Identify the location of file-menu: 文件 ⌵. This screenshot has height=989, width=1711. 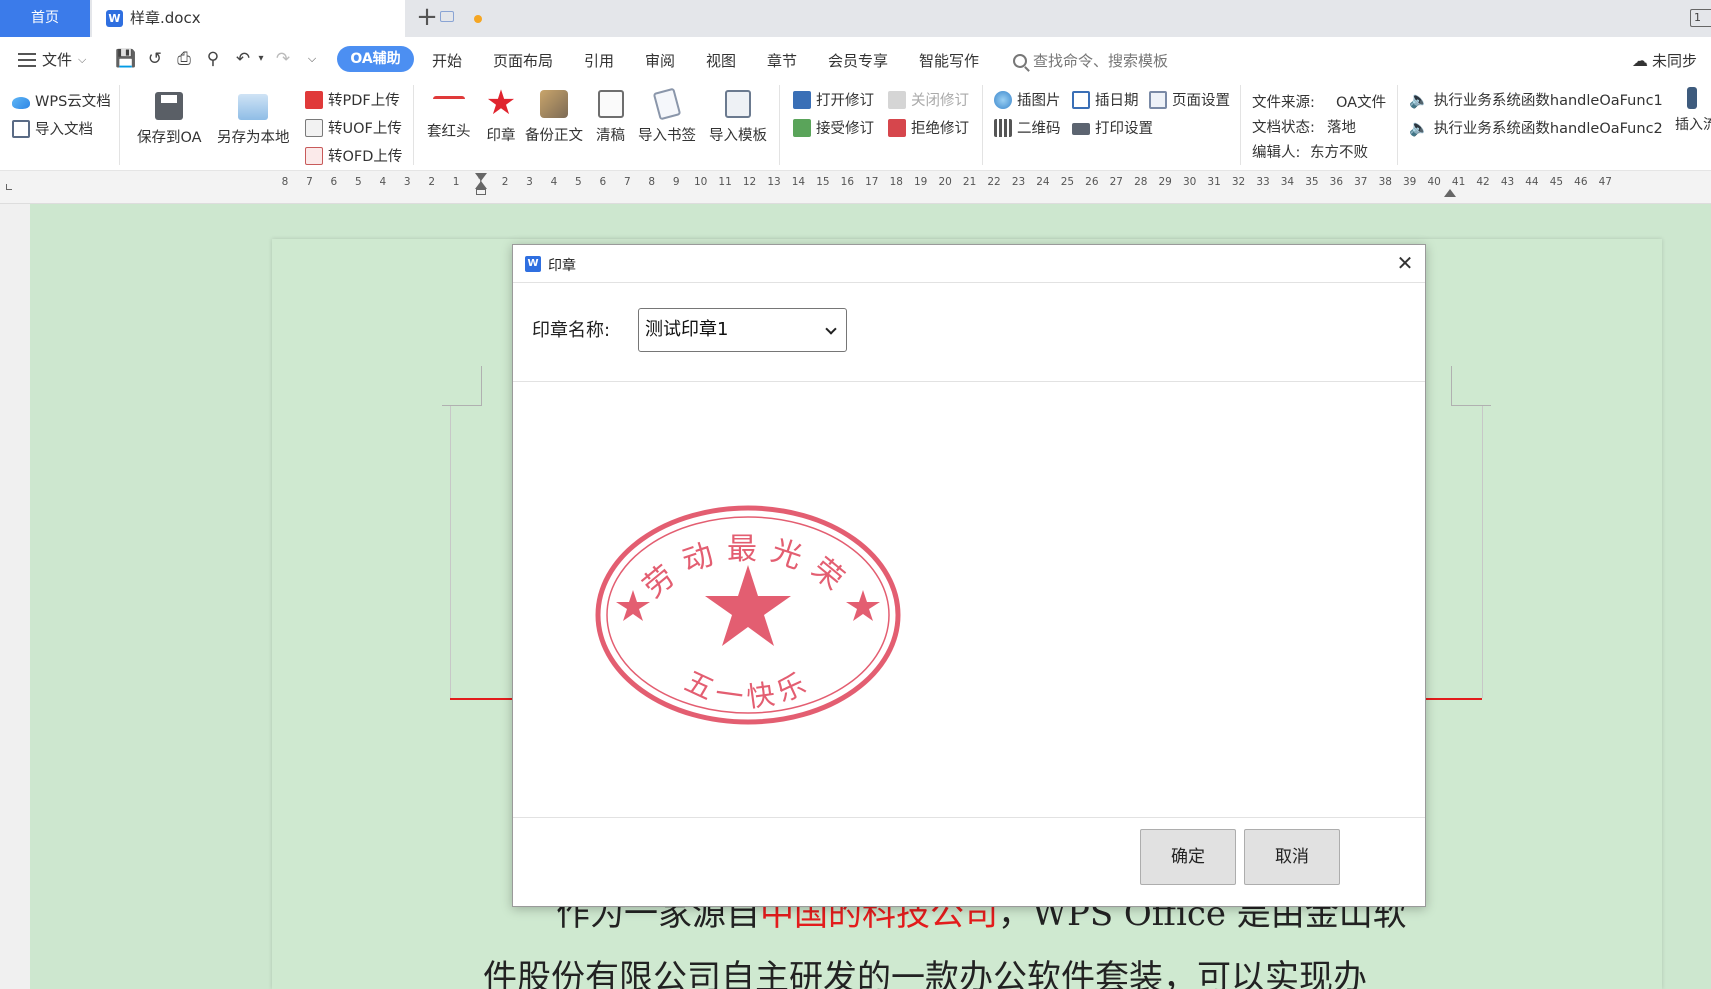
(52, 59).